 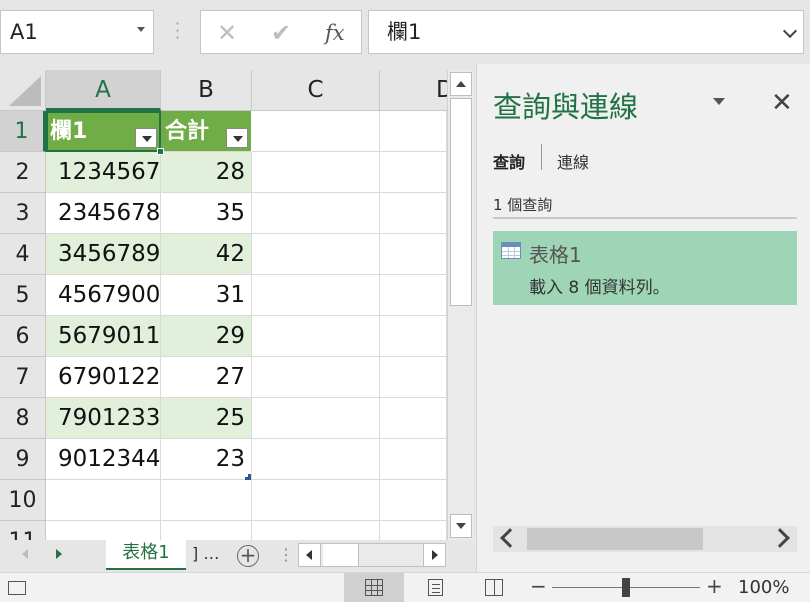 I want to click on table-cell: 29, so click(x=206, y=336).